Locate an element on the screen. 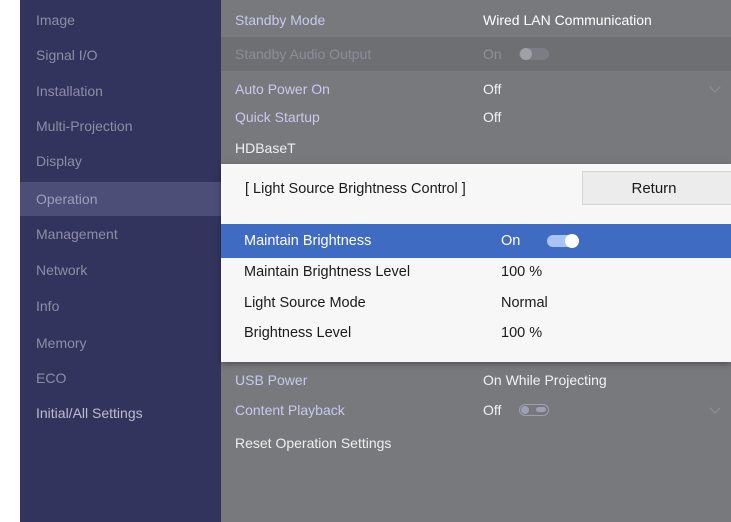 This screenshot has height=522, width=731. usb-power-row: USB Power On While Projecting is located at coordinates (476, 380).